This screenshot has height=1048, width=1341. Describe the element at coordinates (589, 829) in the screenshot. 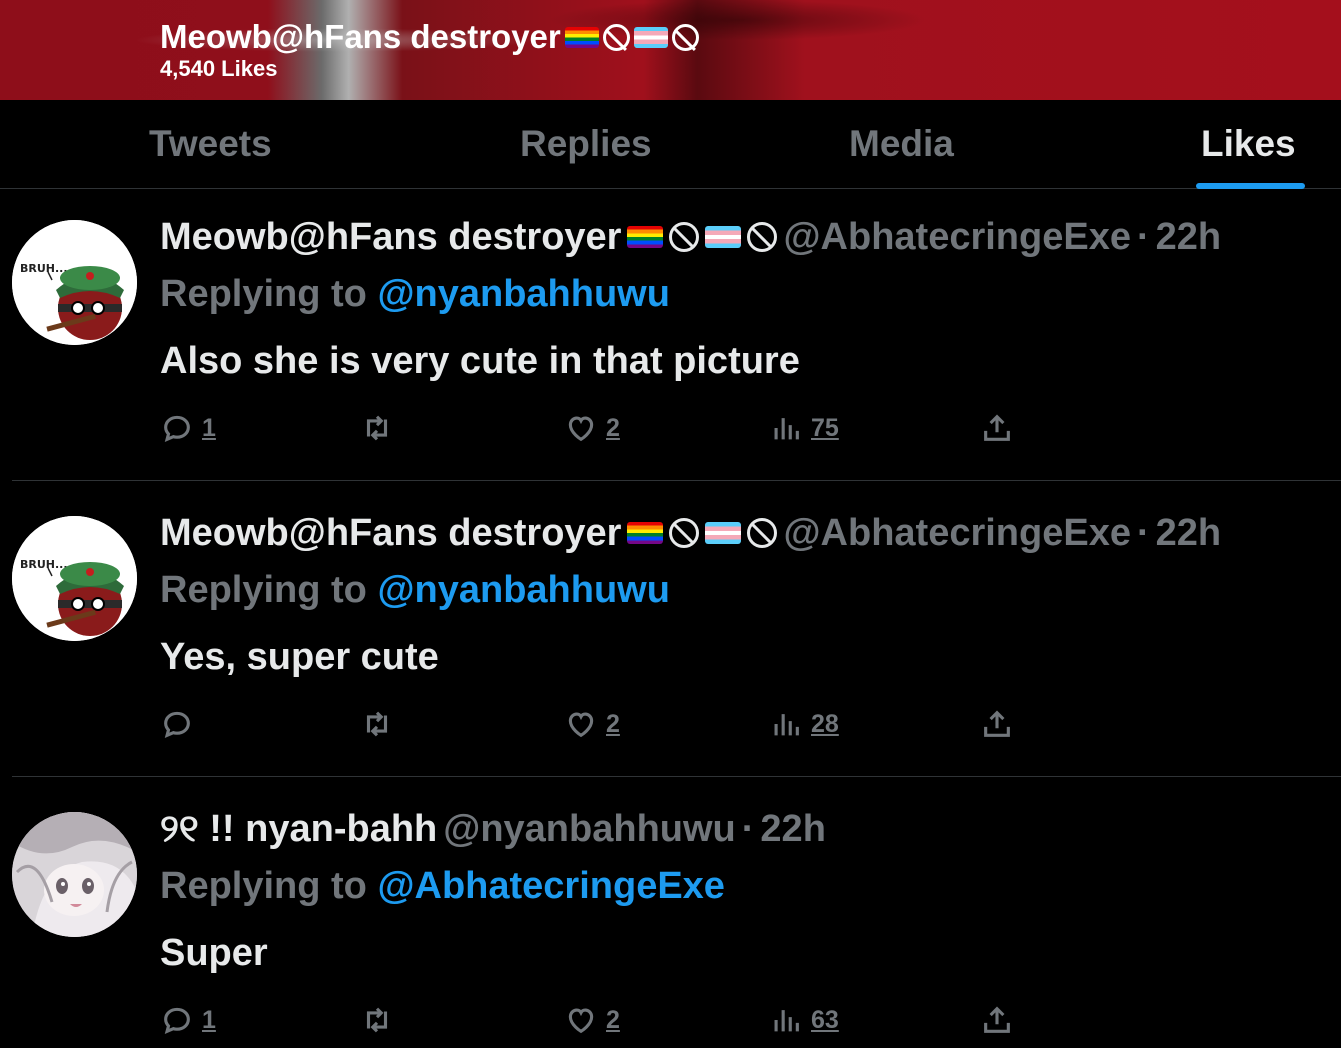

I see `tweet-author-handle: @nyanbahhuwu` at that location.